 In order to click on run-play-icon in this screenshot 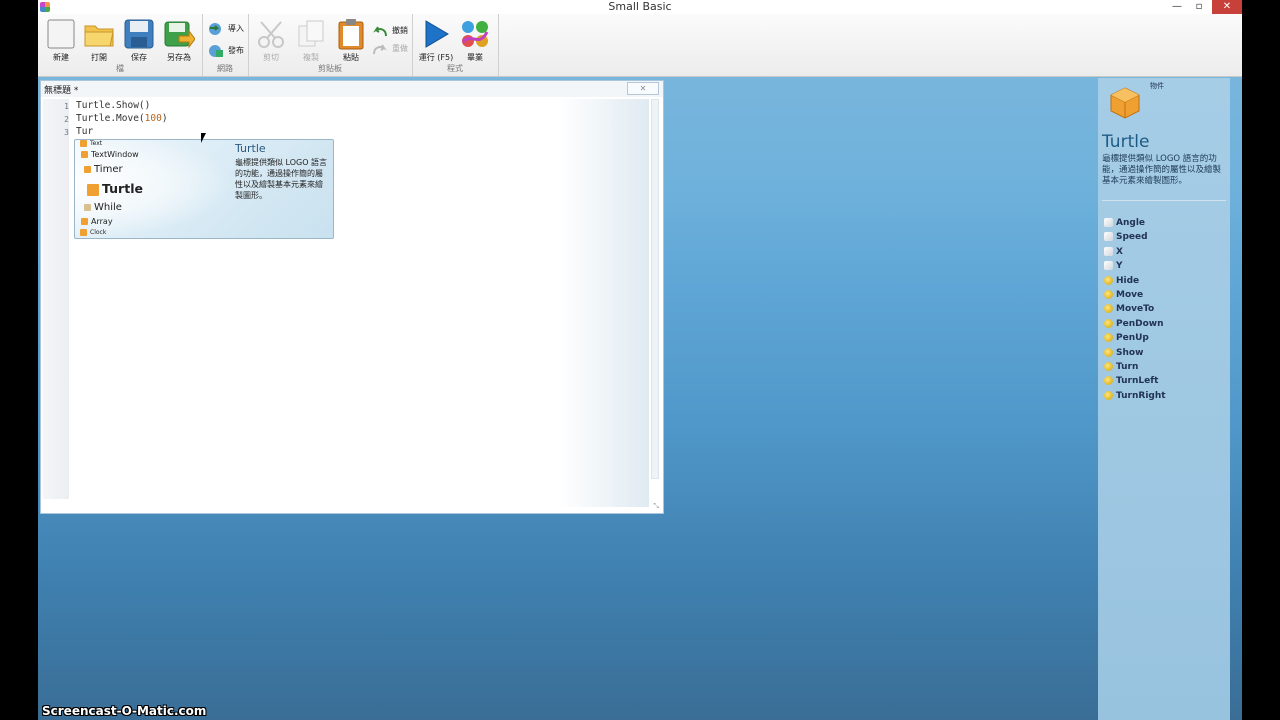, I will do `click(436, 34)`.